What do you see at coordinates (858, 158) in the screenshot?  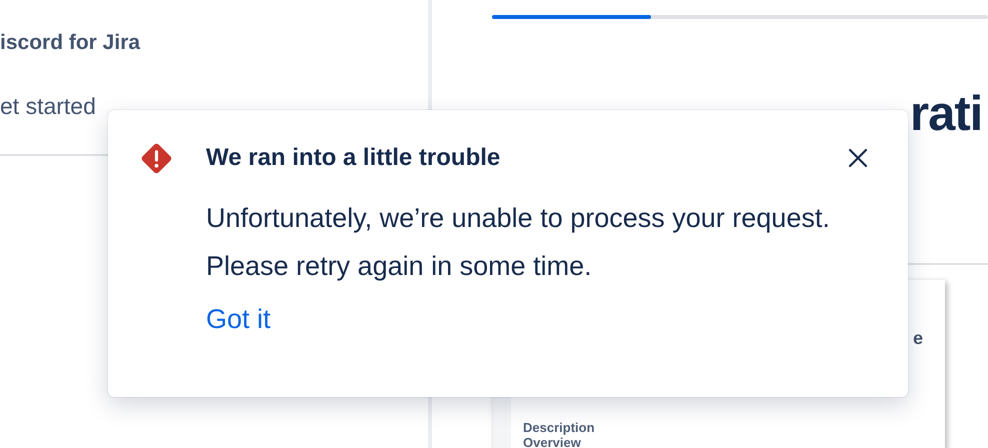 I see `close-button` at bounding box center [858, 158].